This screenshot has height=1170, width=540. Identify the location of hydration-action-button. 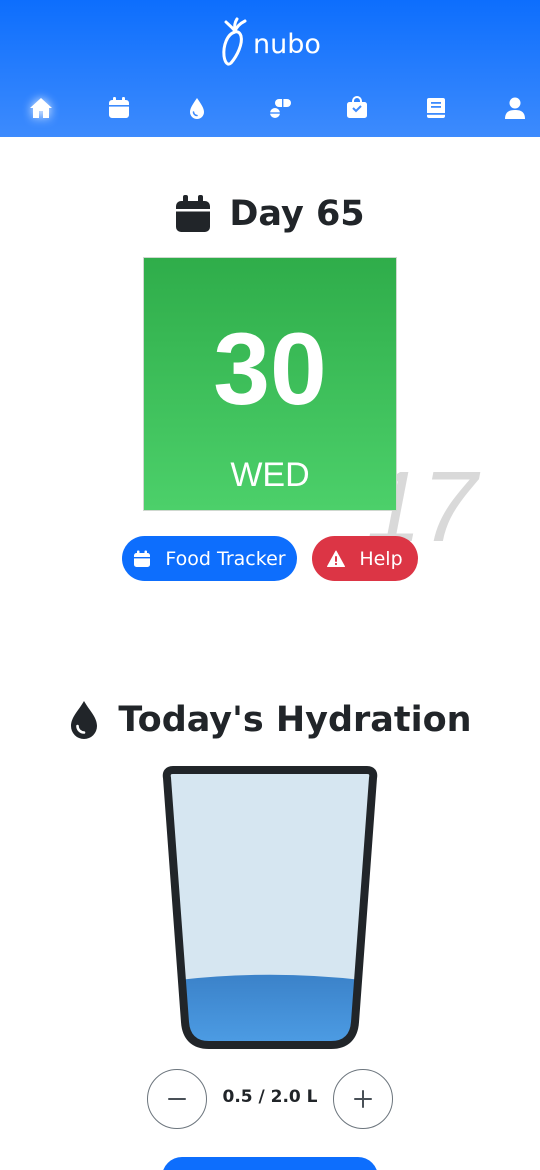
(270, 1163).